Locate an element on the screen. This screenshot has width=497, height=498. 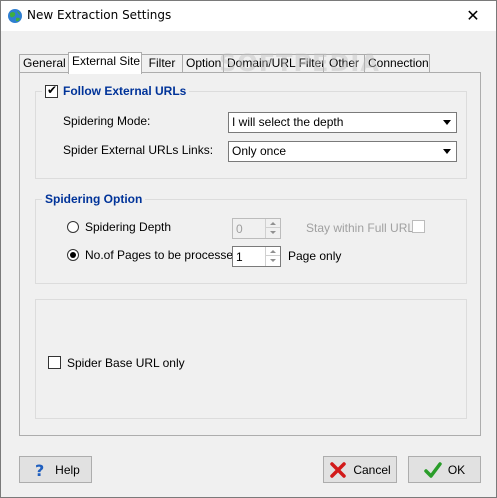
spidering-depth-radio is located at coordinates (73, 227).